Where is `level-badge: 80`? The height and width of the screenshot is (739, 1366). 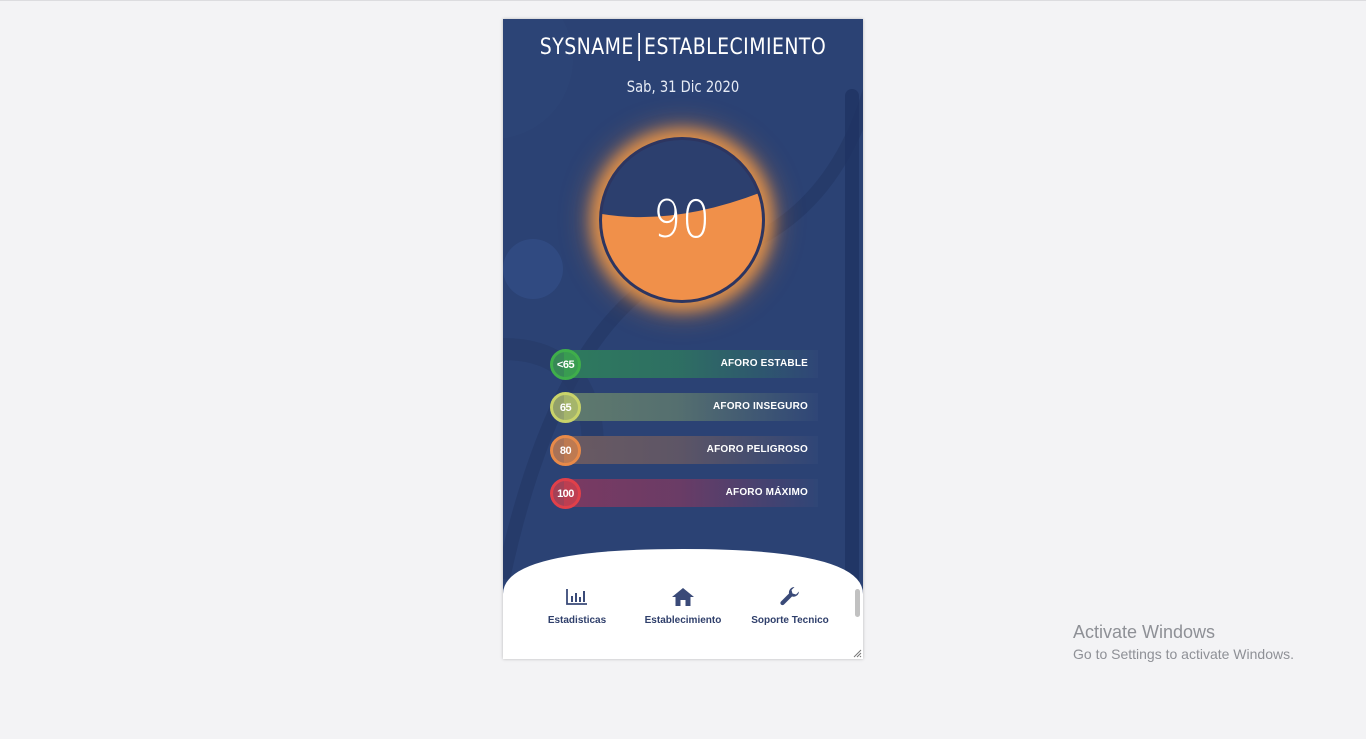 level-badge: 80 is located at coordinates (565, 450).